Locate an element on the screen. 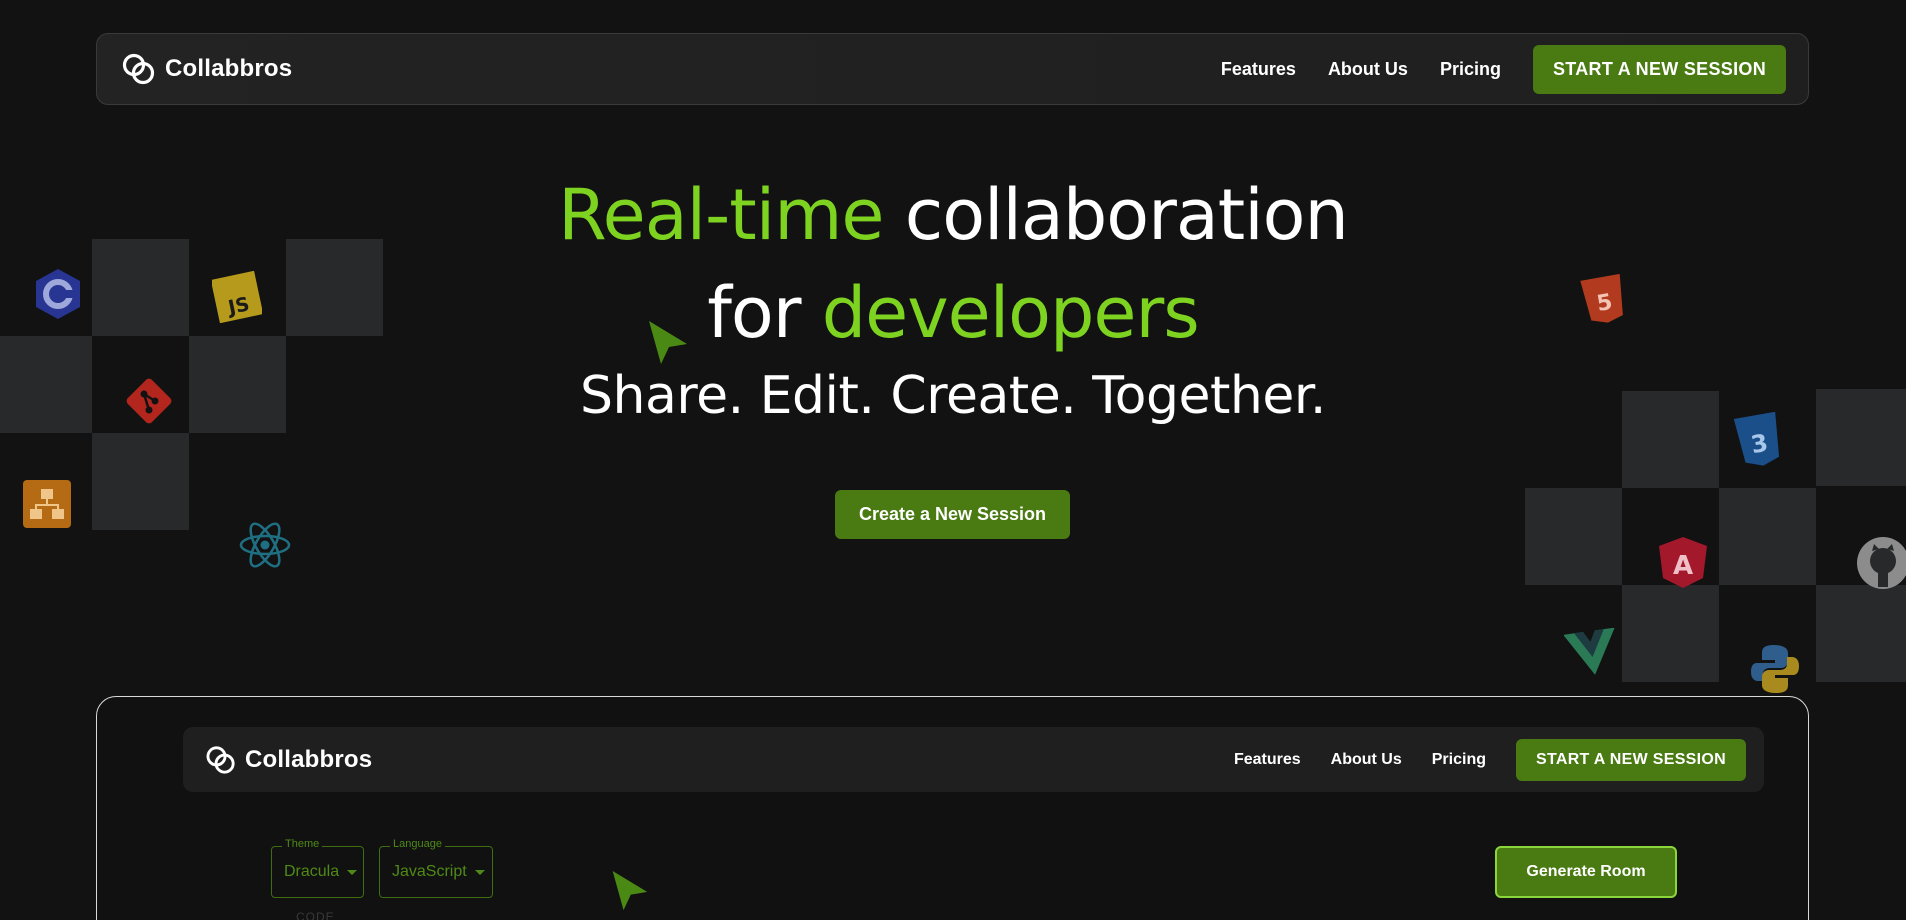 This screenshot has height=920, width=1906. nav-link-features: Features is located at coordinates (1258, 69).